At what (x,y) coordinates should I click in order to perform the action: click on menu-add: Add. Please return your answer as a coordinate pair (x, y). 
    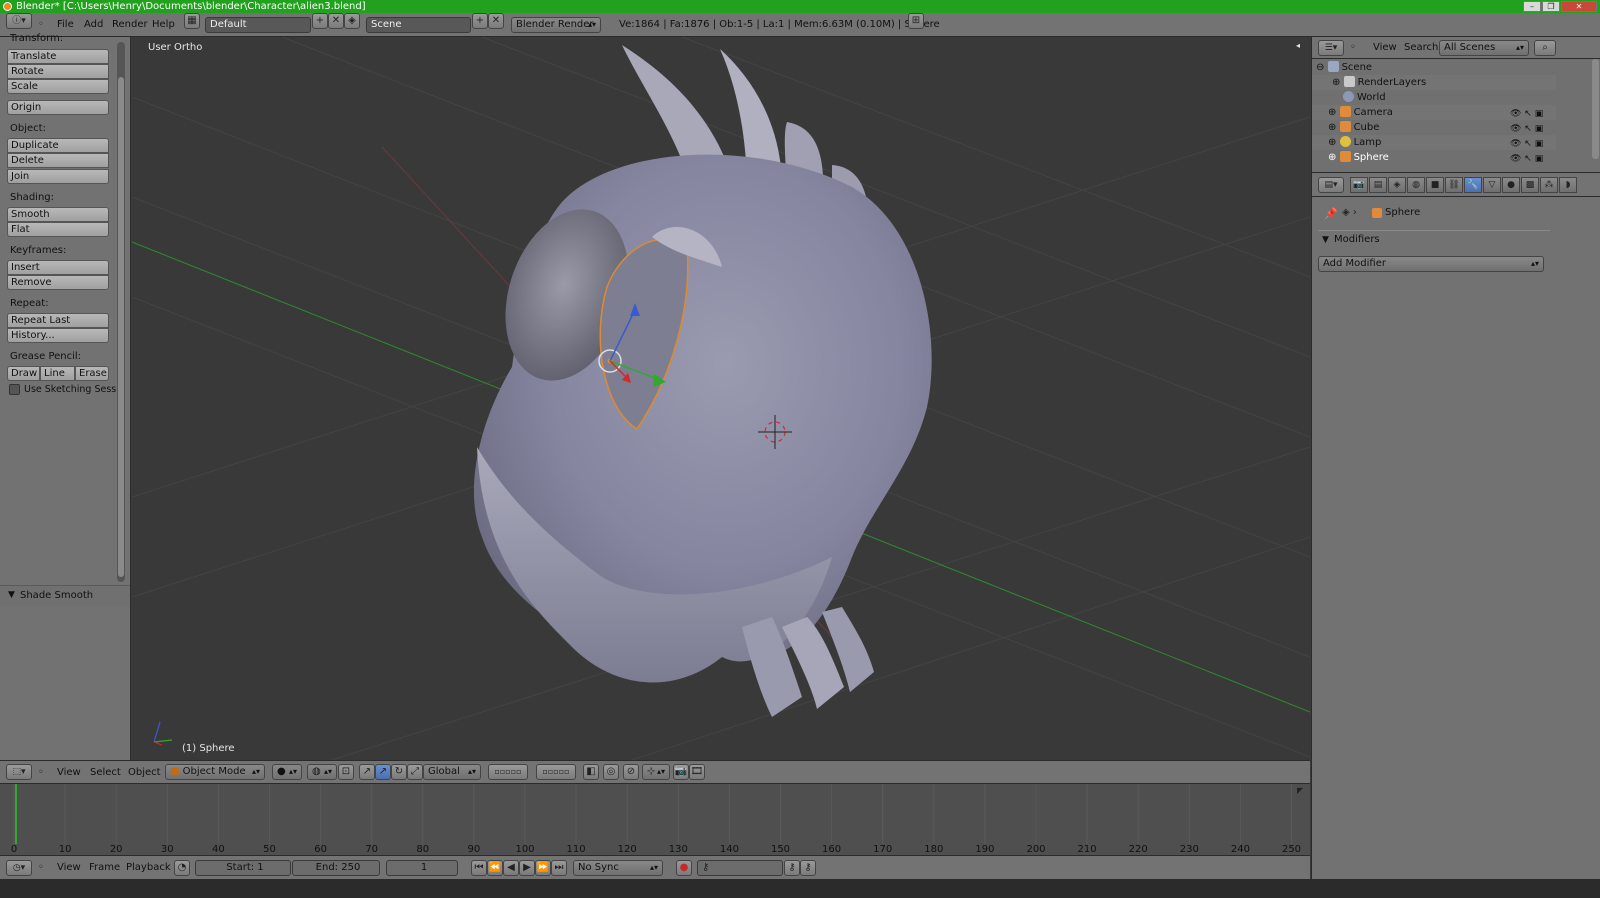
    Looking at the image, I should click on (93, 25).